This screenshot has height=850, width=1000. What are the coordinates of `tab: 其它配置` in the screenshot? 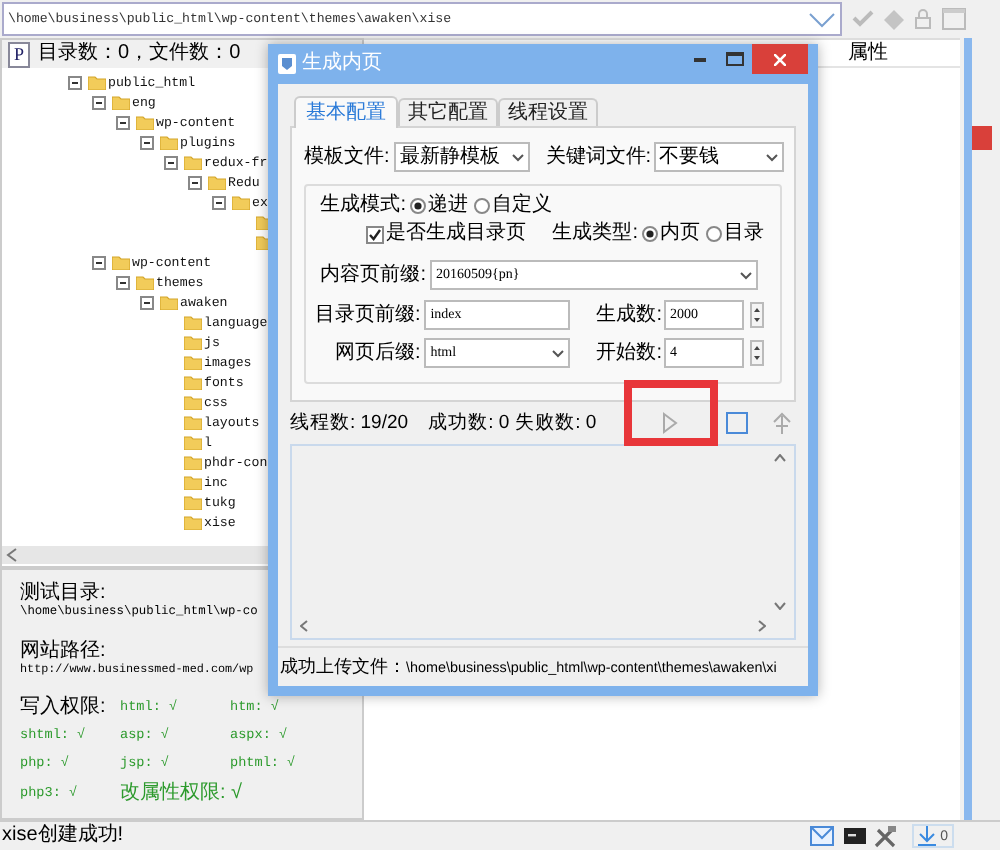 It's located at (448, 112).